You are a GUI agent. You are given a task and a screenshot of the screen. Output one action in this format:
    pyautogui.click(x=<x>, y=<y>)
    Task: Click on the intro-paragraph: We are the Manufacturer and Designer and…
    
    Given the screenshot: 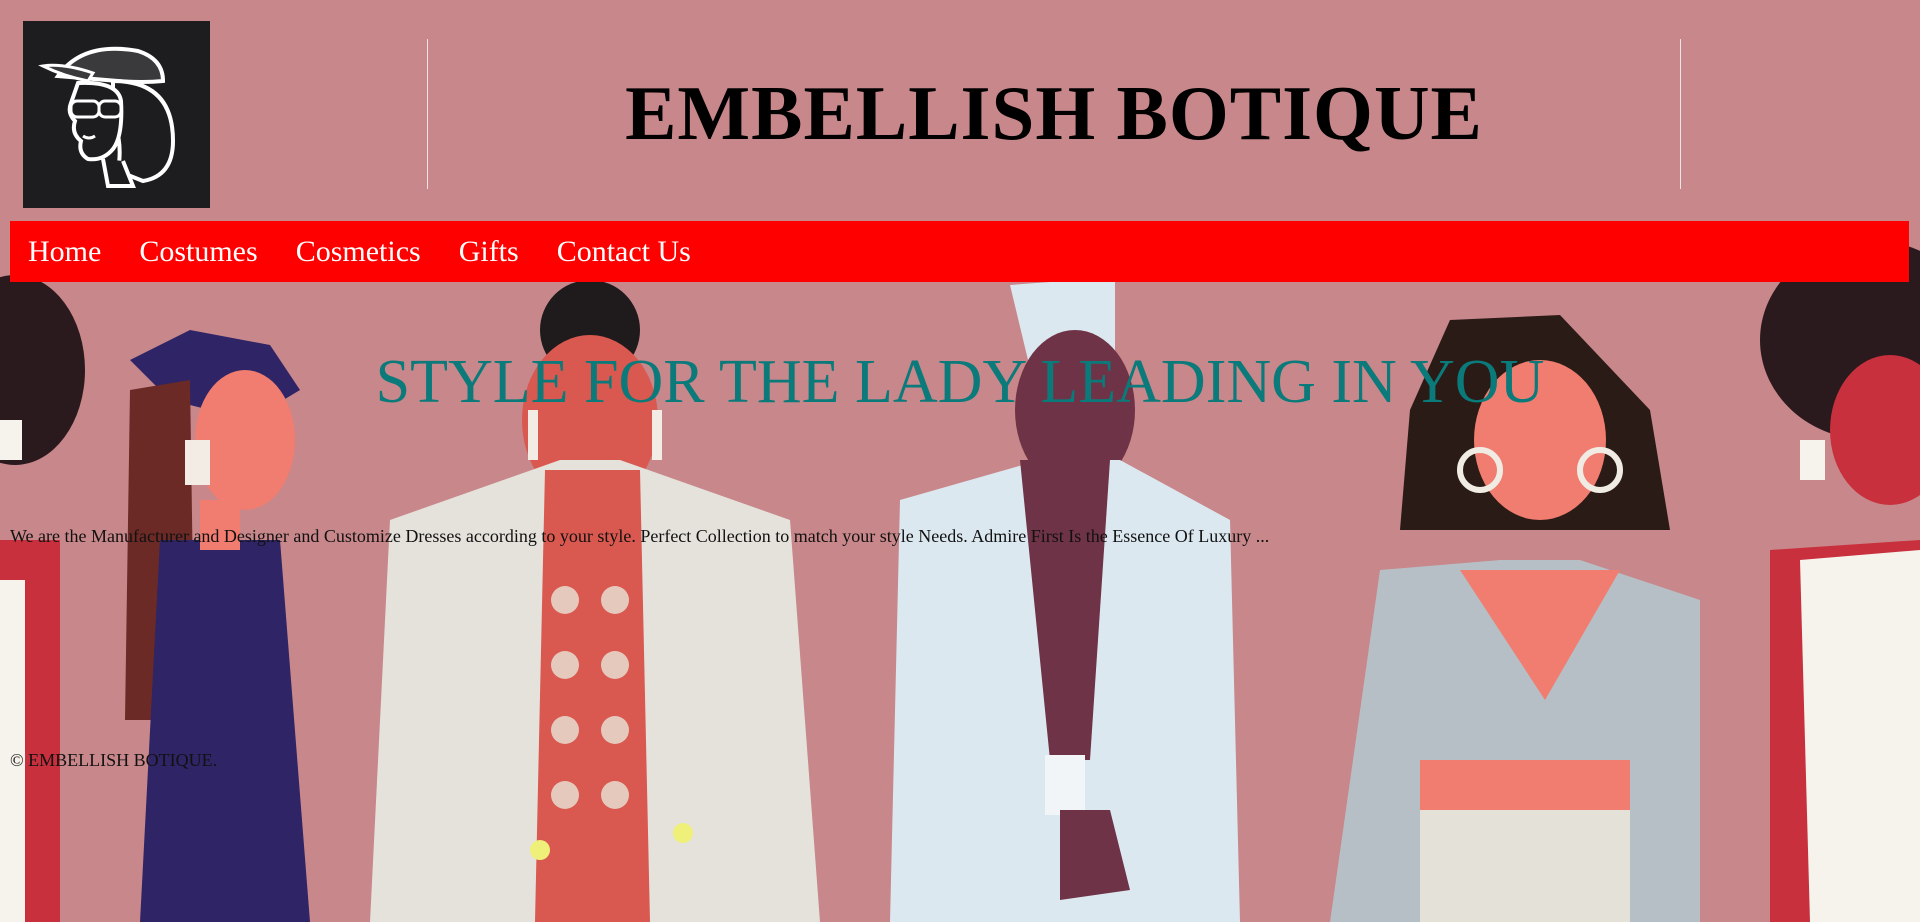 What is the action you would take?
    pyautogui.click(x=640, y=536)
    